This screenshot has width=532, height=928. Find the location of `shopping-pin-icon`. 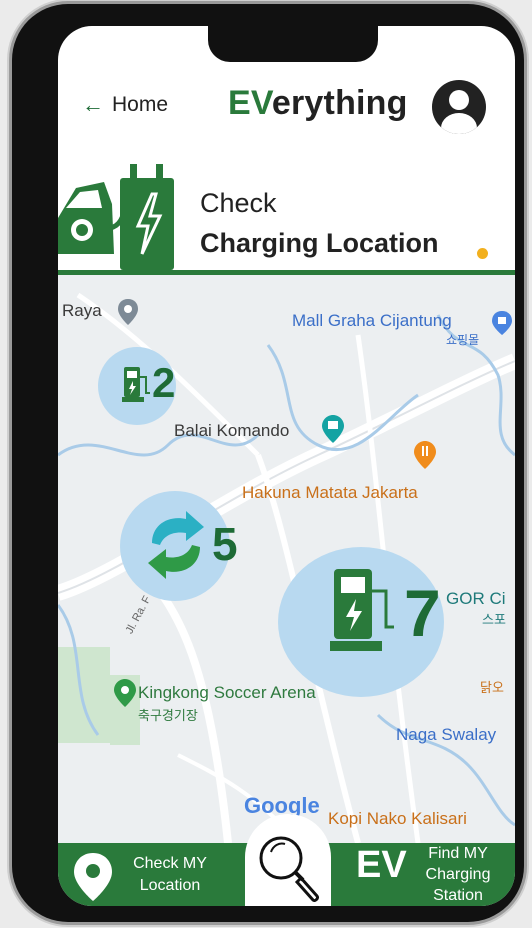

shopping-pin-icon is located at coordinates (502, 323).